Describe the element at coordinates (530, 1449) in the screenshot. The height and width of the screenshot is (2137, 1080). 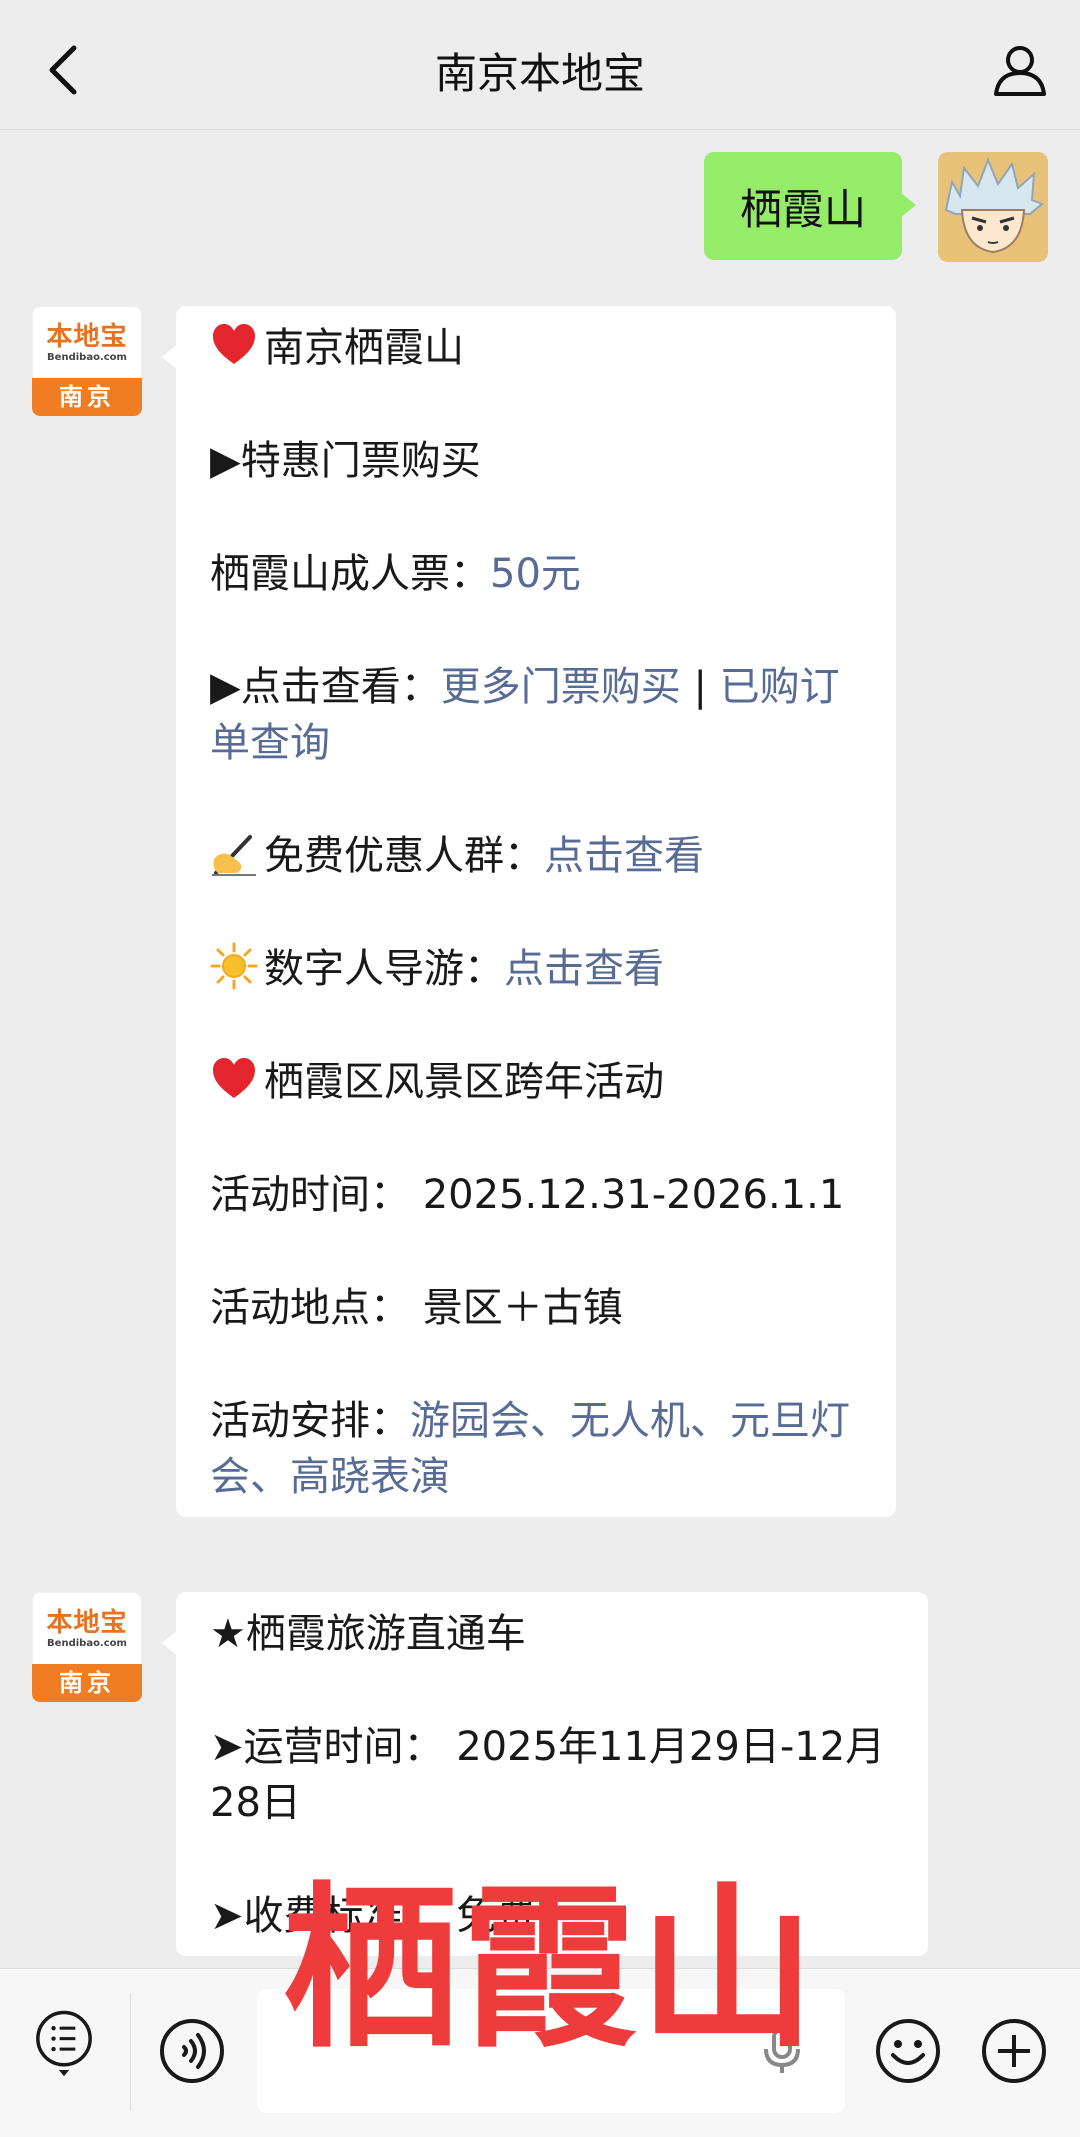
I see `message-line: 活动安排：游园会、无人机、元旦灯会、高跷表演` at that location.